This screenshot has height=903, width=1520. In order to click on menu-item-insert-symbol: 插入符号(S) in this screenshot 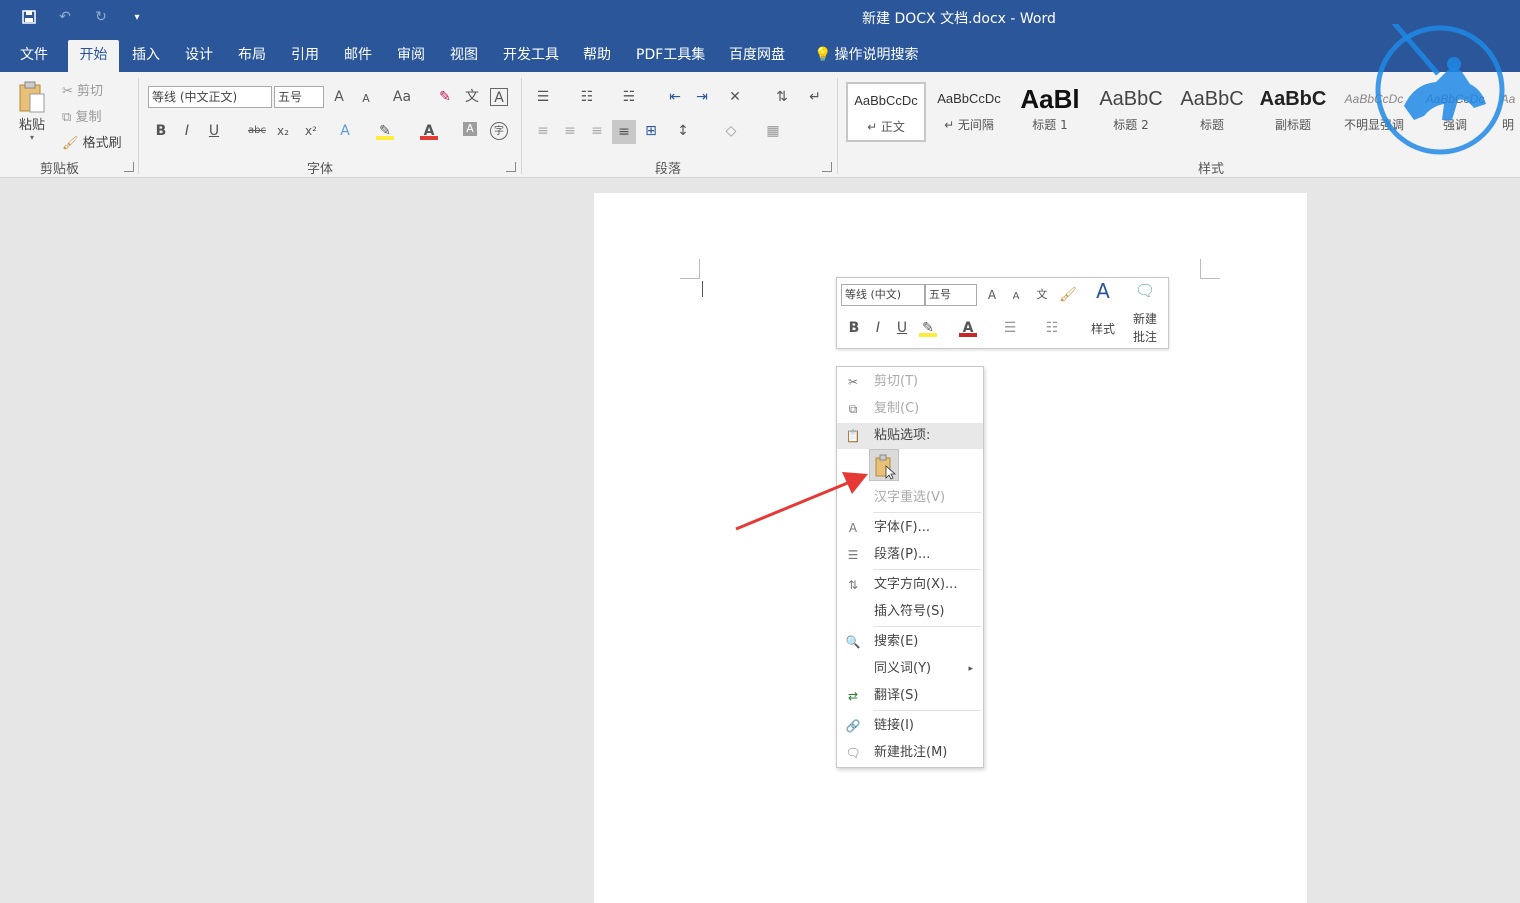, I will do `click(910, 612)`.